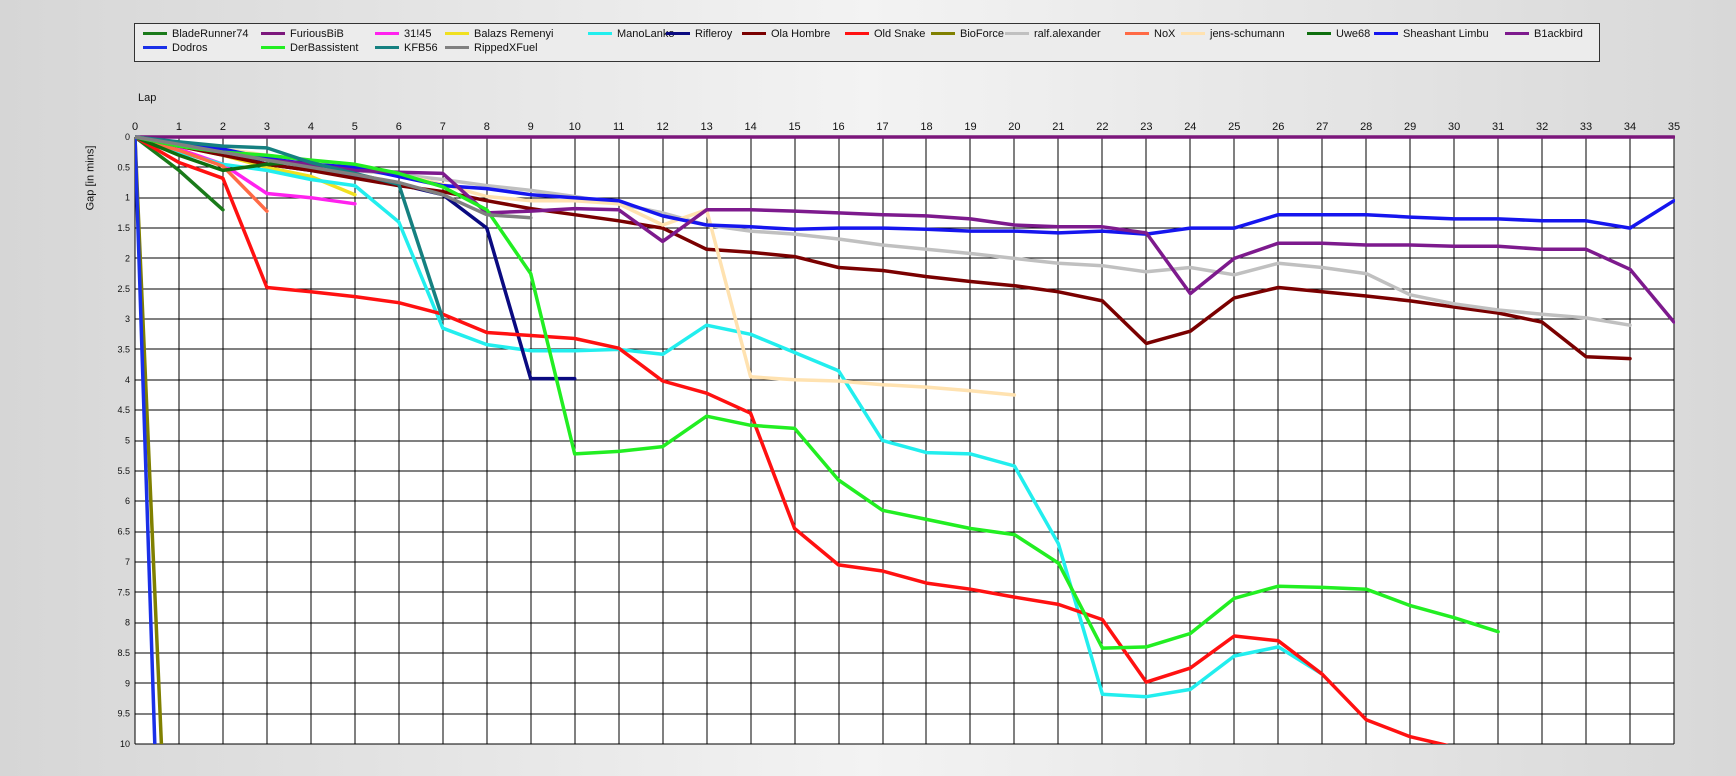 This screenshot has height=776, width=1736. Describe the element at coordinates (487, 127) in the screenshot. I see `x-tick-label: 8` at that location.